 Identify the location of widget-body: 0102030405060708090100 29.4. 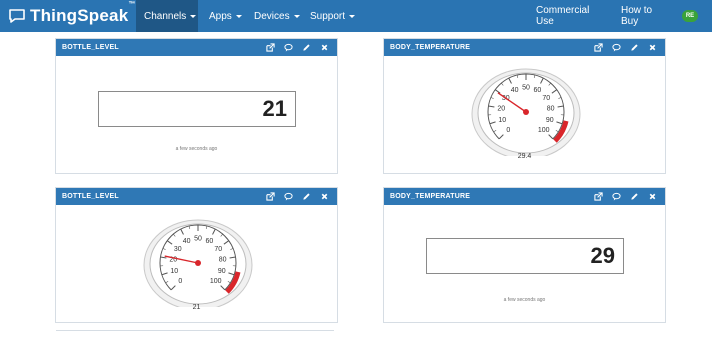
(524, 114).